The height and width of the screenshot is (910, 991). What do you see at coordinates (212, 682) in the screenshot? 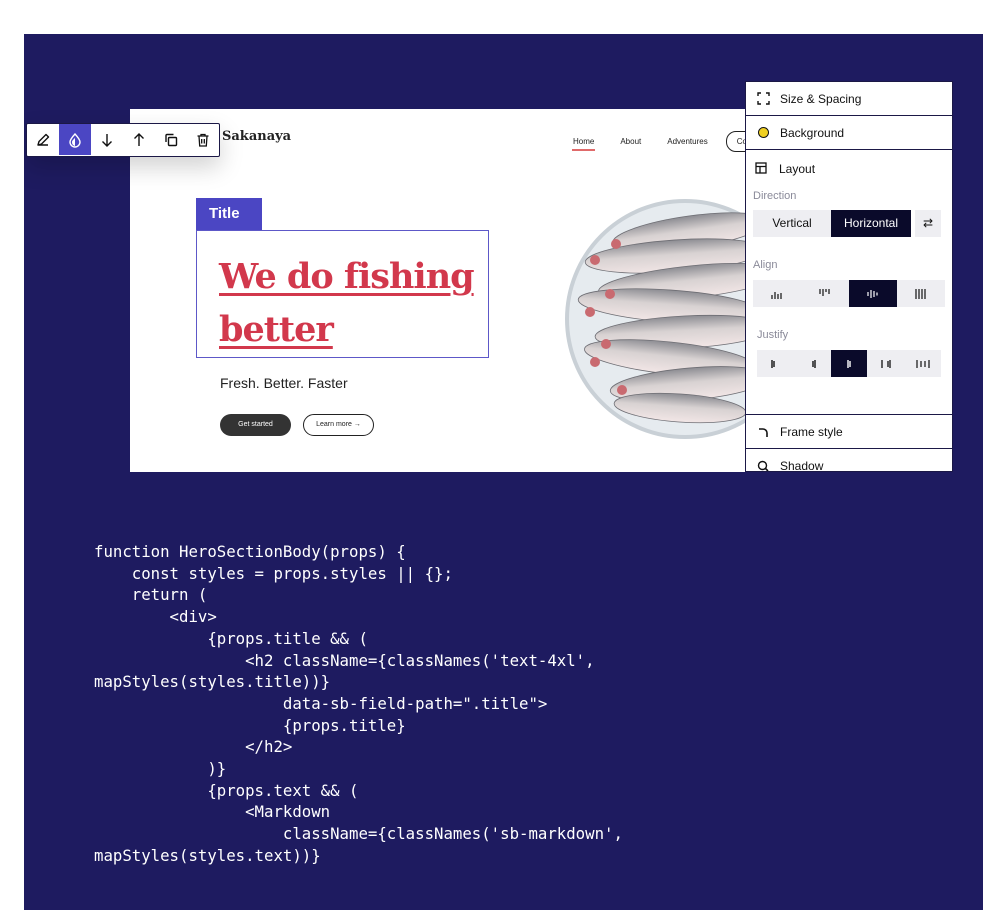
I see `code-line: mapStyles(styles.title))}` at bounding box center [212, 682].